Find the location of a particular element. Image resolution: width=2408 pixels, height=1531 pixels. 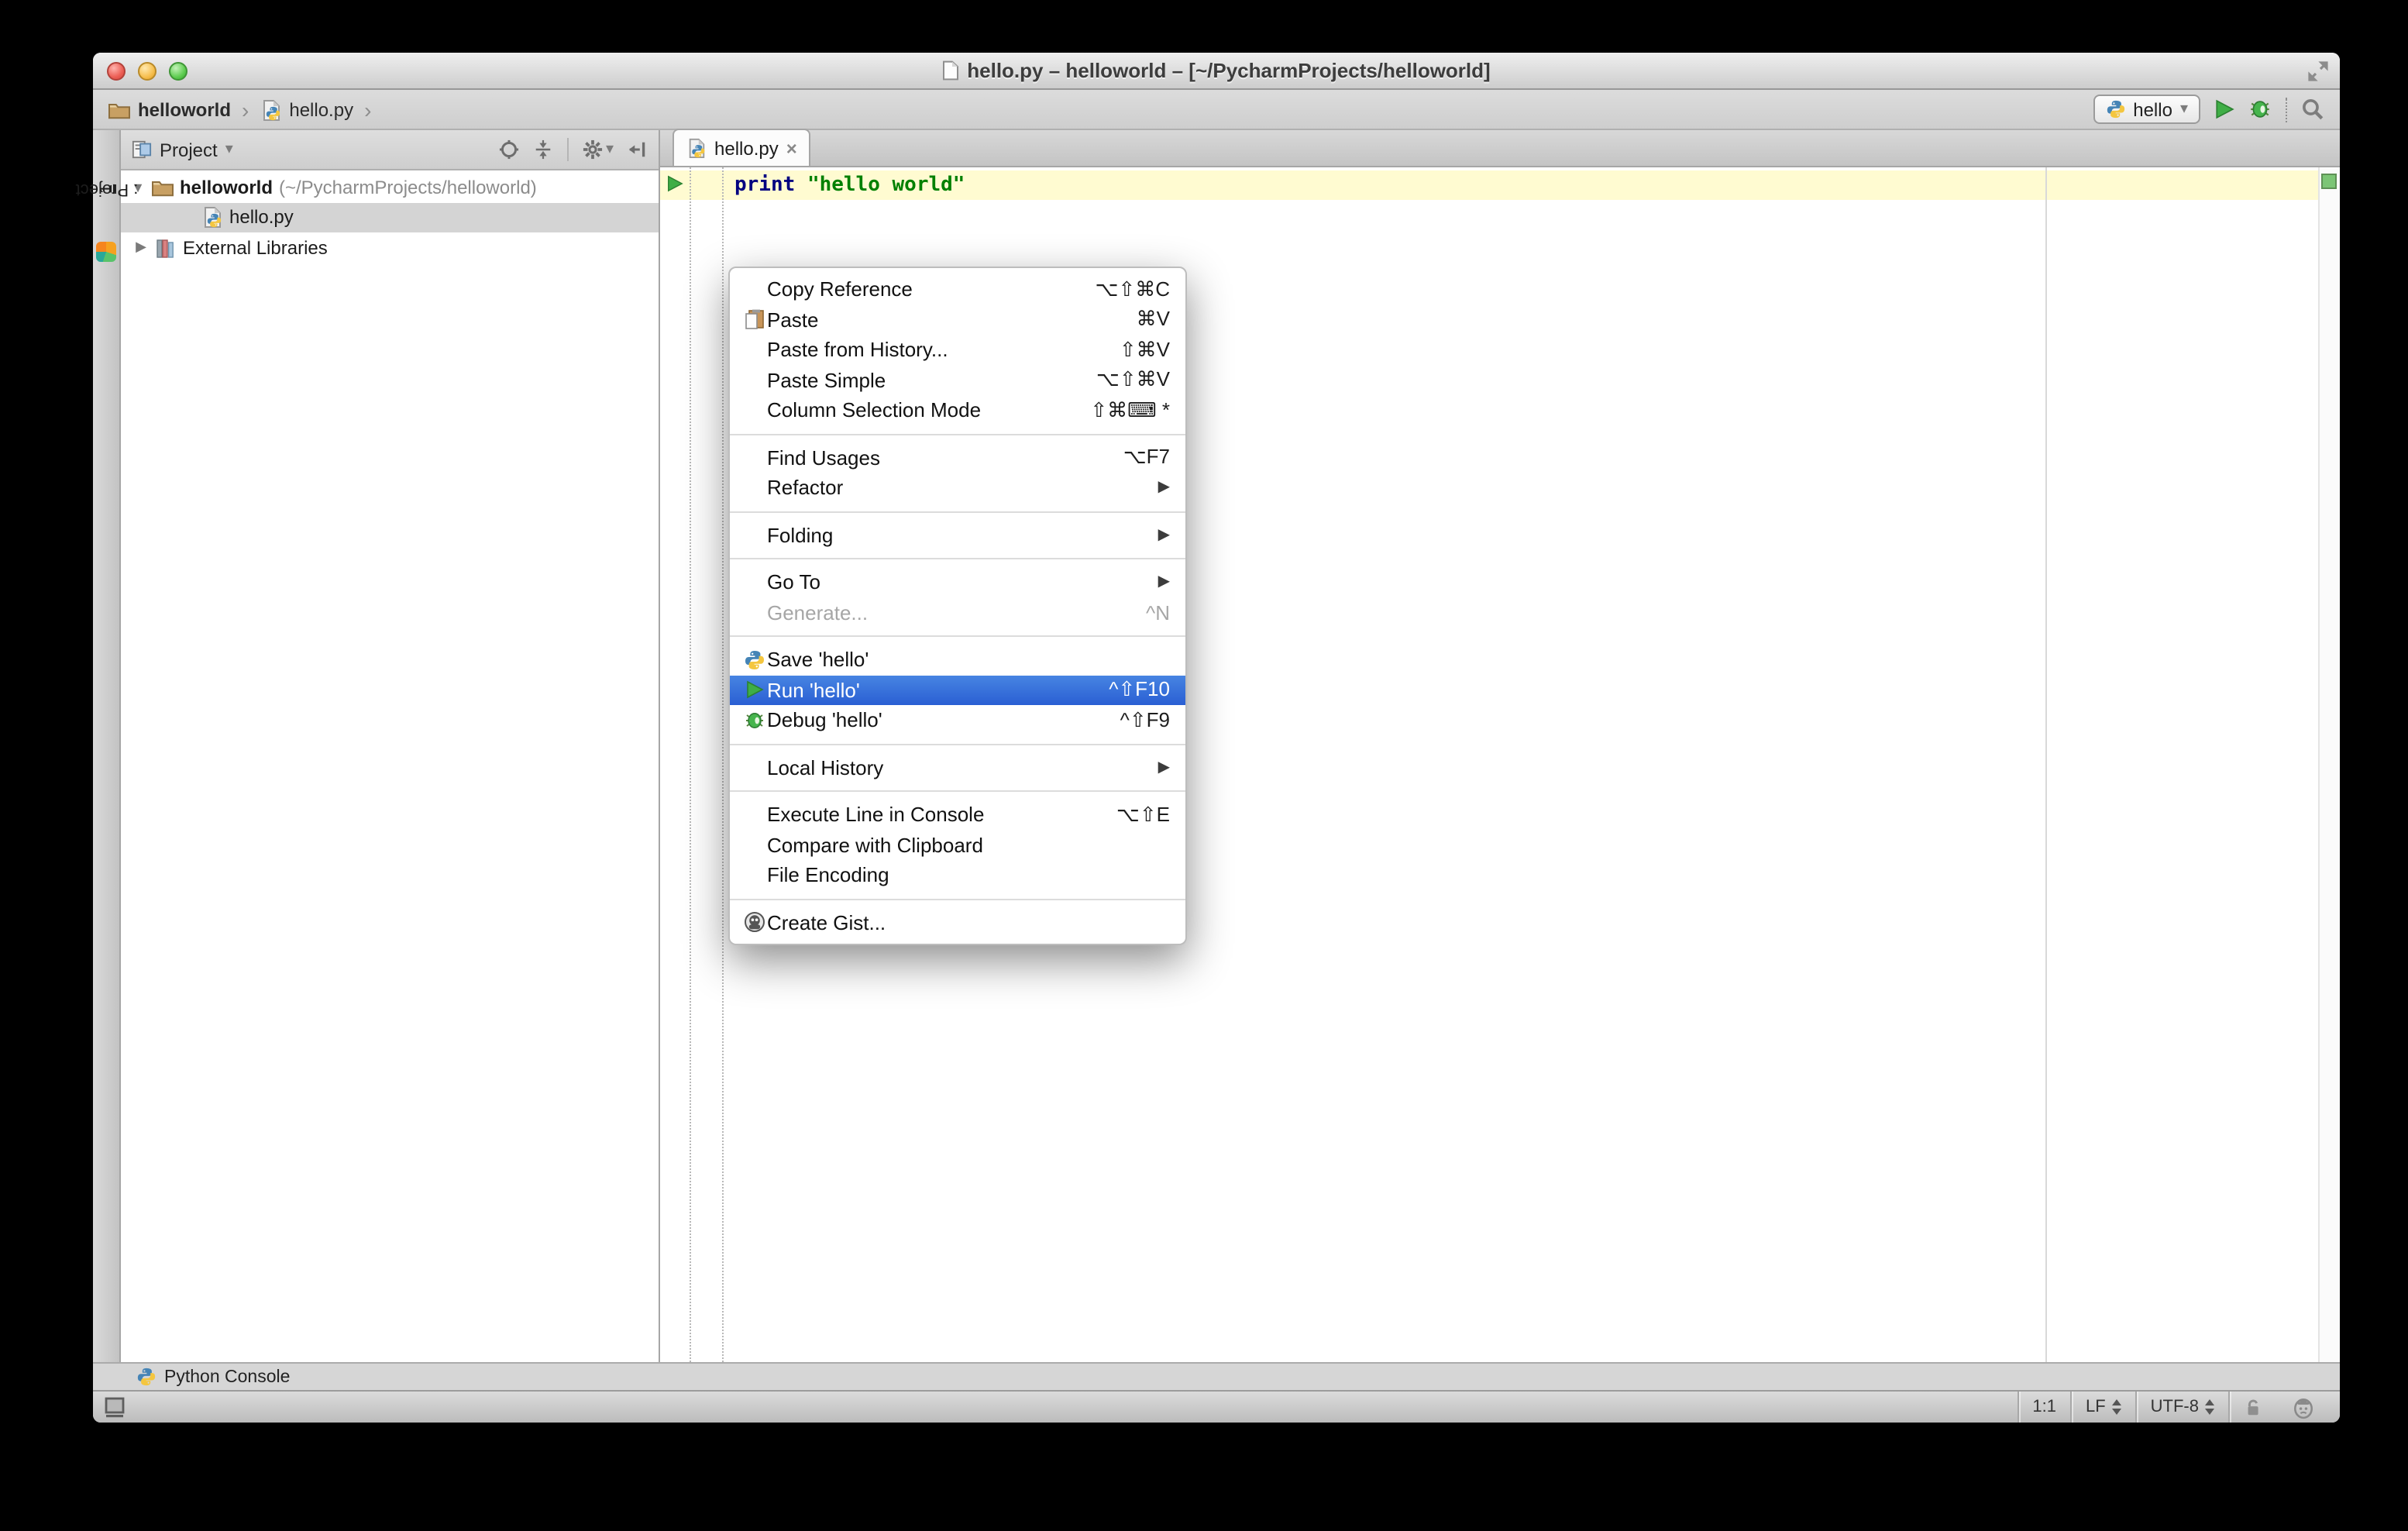

tree-row-external-libraries: ▶ External Libraries is located at coordinates (390, 247).